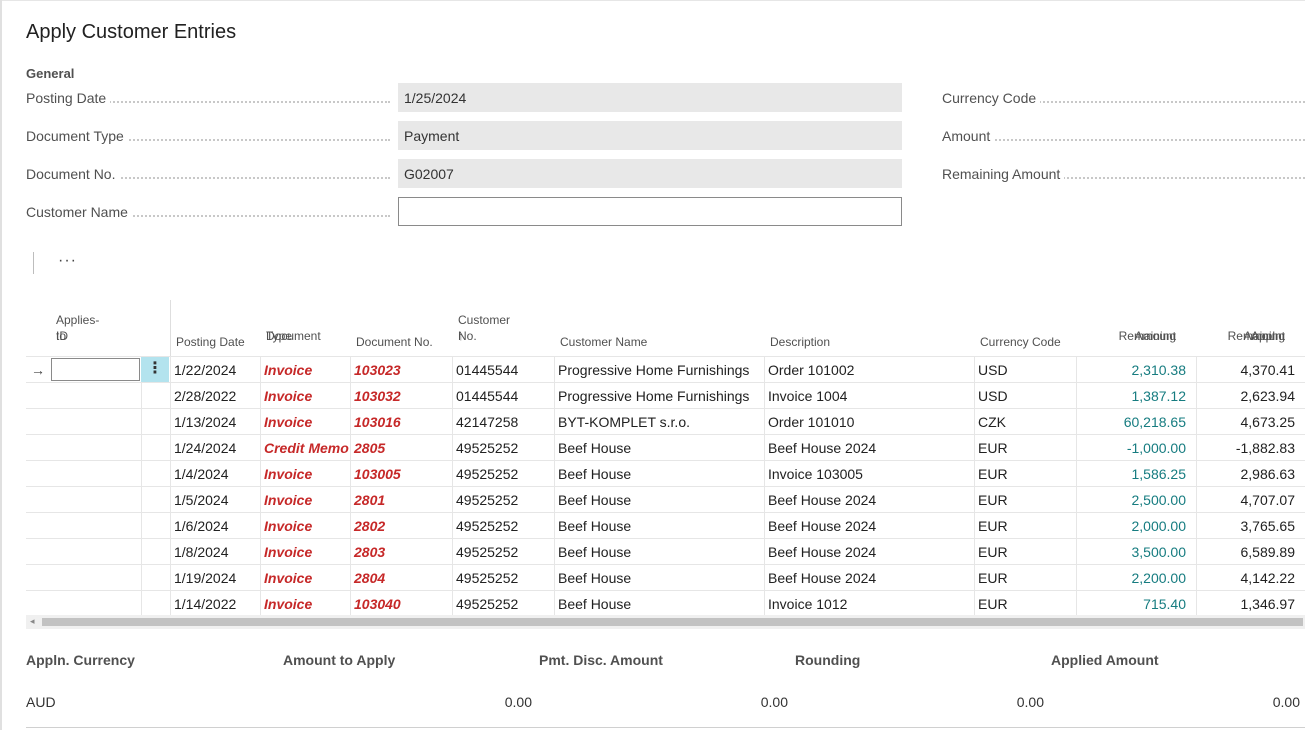  What do you see at coordinates (505, 328) in the screenshot?
I see `header-customer-no: Customer No. ↑` at bounding box center [505, 328].